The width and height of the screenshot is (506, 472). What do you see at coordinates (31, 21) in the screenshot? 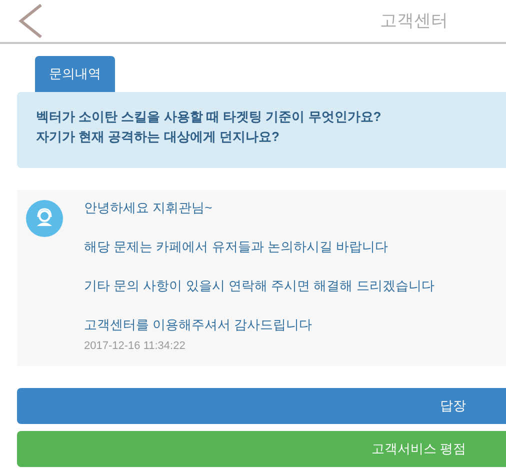
I see `back-icon` at bounding box center [31, 21].